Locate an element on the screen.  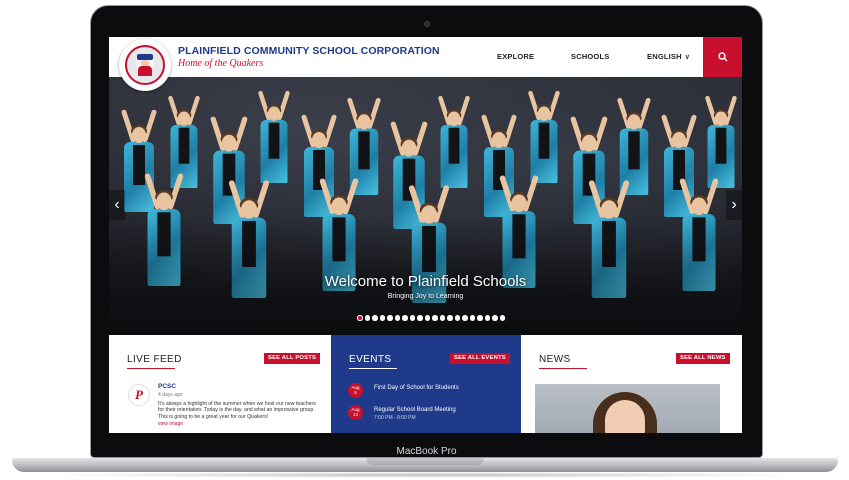
view-image-link: view image is located at coordinates (170, 424).